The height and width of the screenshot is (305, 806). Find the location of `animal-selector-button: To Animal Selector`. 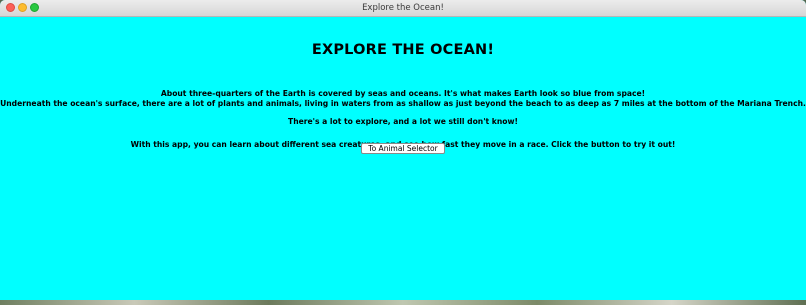

animal-selector-button: To Animal Selector is located at coordinates (403, 148).